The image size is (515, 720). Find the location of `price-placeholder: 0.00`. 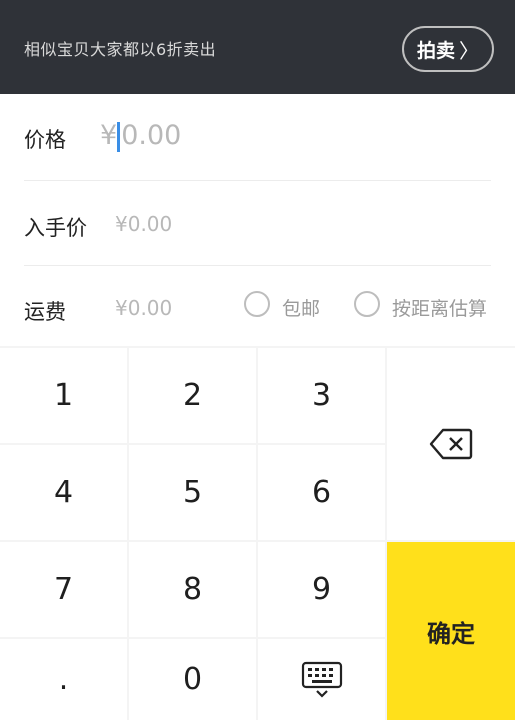

price-placeholder: 0.00 is located at coordinates (151, 135).